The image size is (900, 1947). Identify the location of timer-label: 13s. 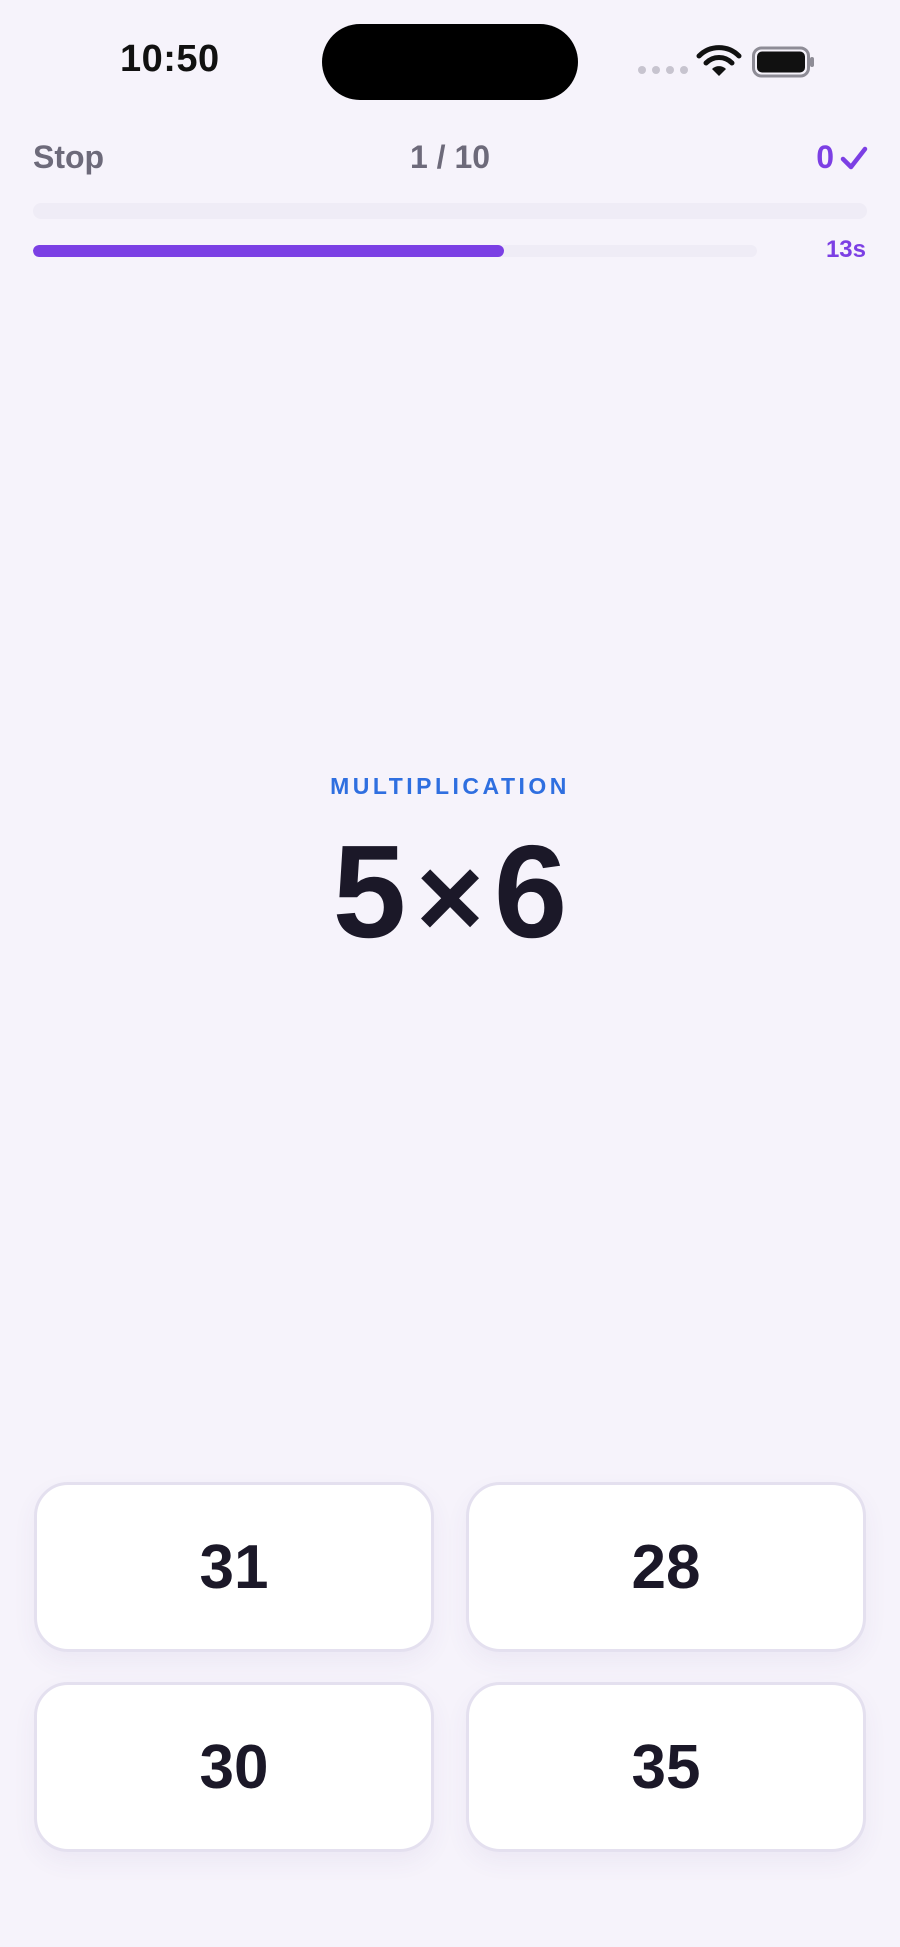
(845, 249).